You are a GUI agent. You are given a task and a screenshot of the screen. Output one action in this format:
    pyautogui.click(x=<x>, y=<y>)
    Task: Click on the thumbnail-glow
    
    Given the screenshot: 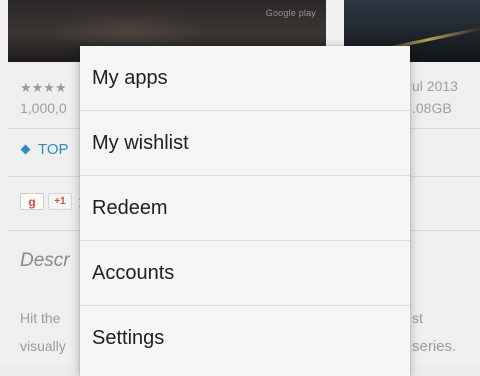 What is the action you would take?
    pyautogui.click(x=128, y=30)
    